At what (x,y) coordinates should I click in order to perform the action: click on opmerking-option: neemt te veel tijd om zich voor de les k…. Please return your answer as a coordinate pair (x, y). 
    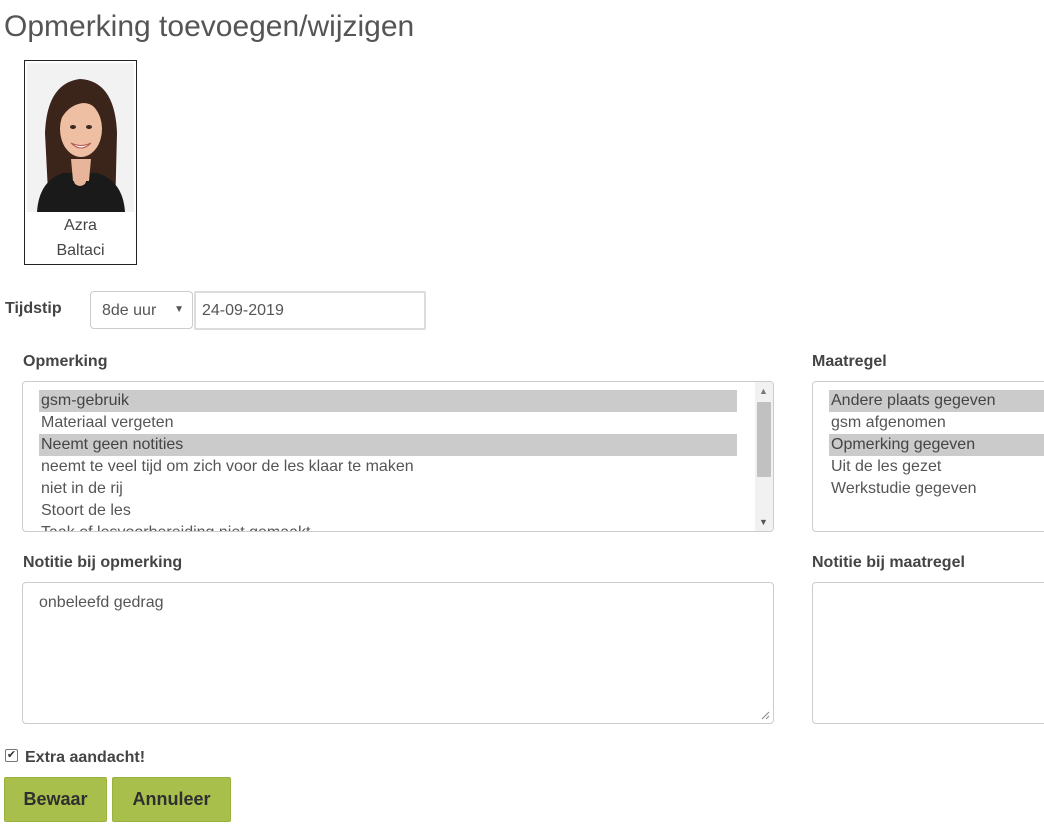
    Looking at the image, I should click on (388, 467).